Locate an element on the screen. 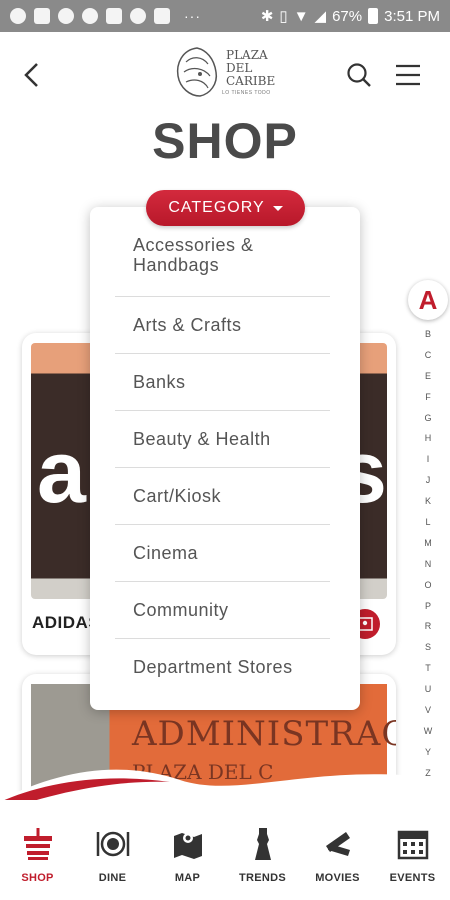 The height and width of the screenshot is (900, 450). back-arrow-icon is located at coordinates (31, 75).